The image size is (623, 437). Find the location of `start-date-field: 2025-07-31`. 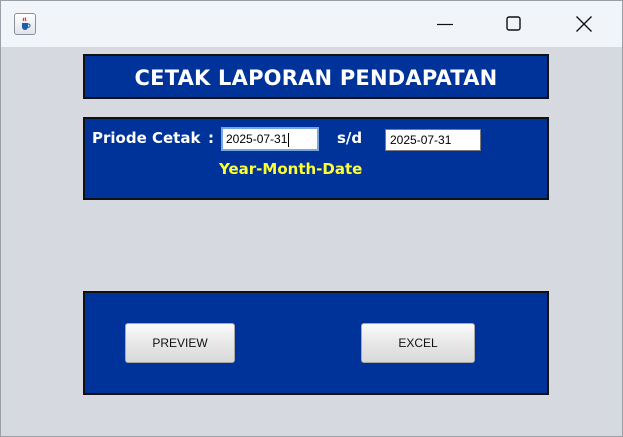

start-date-field: 2025-07-31 is located at coordinates (270, 139).